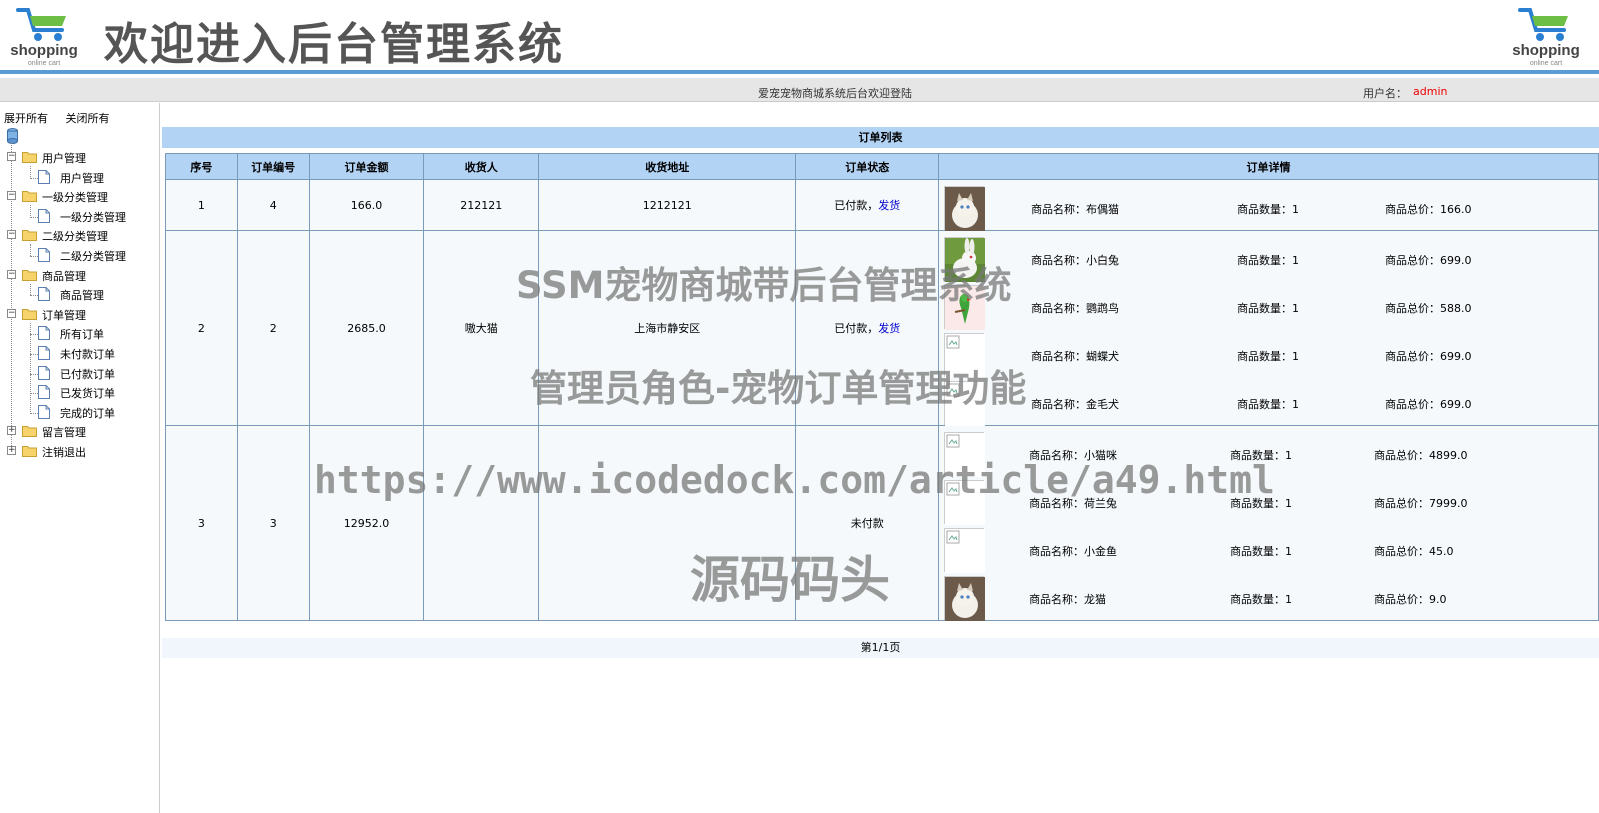 The width and height of the screenshot is (1599, 813). Describe the element at coordinates (835, 93) in the screenshot. I see `welcome-text: 爱宠宠物商城系统后台欢迎登陆` at that location.